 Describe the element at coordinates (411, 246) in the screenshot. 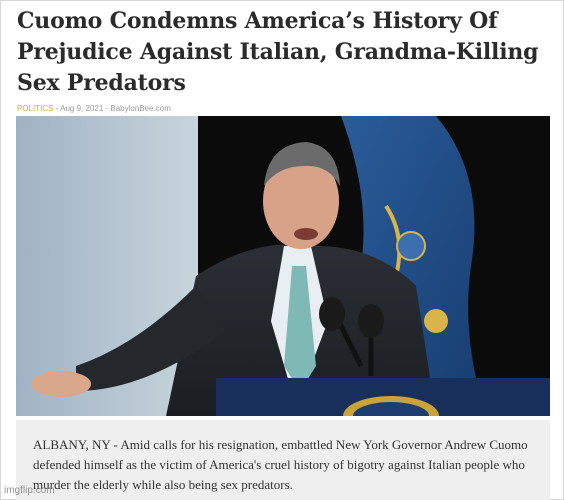

I see `flag-seal` at that location.